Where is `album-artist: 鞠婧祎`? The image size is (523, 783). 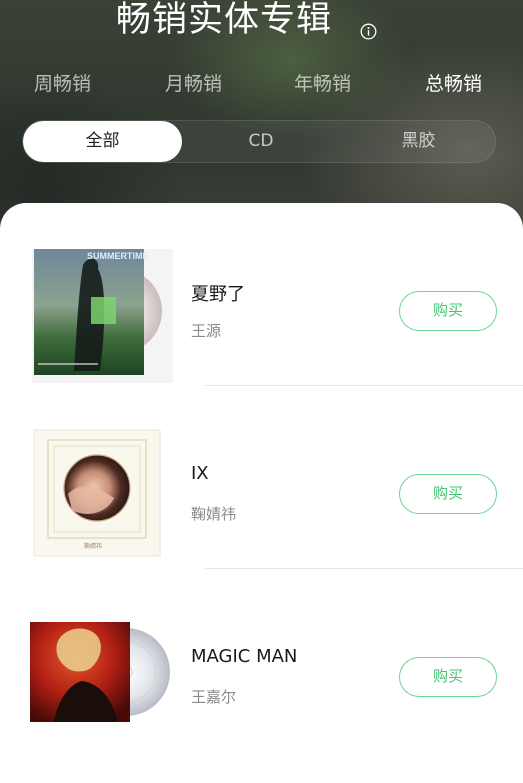 album-artist: 鞠婧祎 is located at coordinates (213, 513).